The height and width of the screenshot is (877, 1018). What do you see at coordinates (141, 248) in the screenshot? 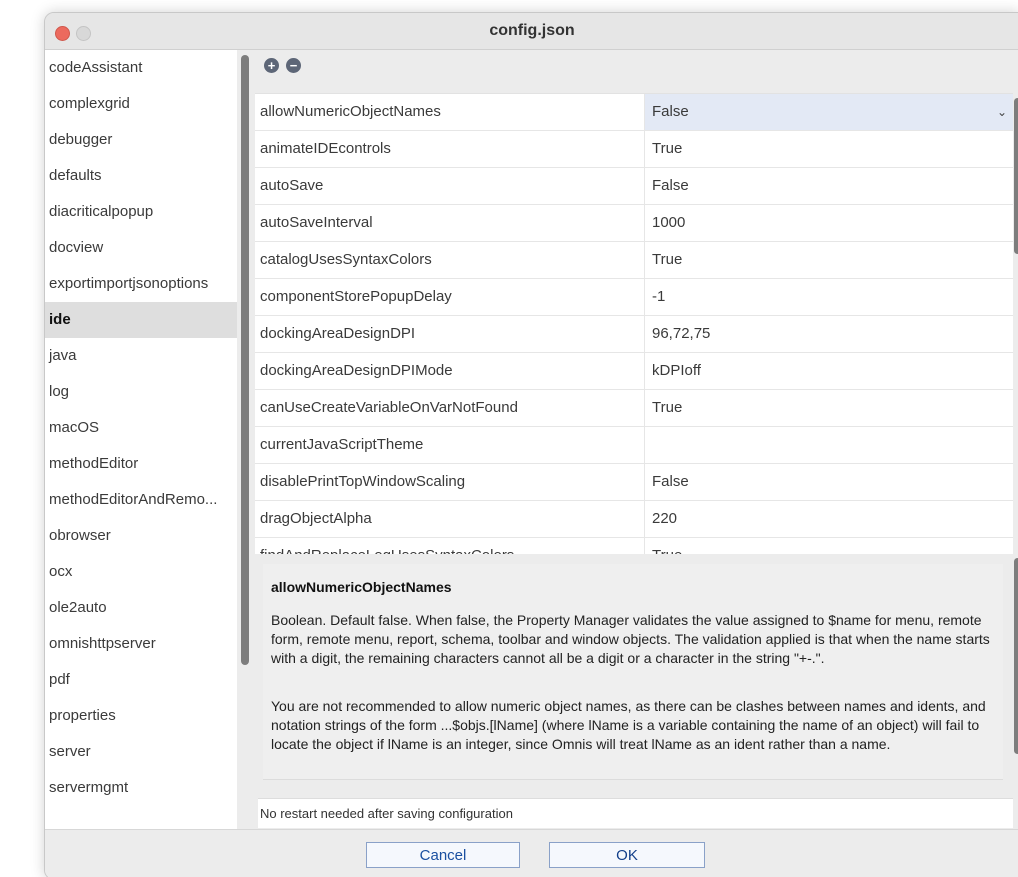
I see `sidebar-item-docview: docview` at bounding box center [141, 248].